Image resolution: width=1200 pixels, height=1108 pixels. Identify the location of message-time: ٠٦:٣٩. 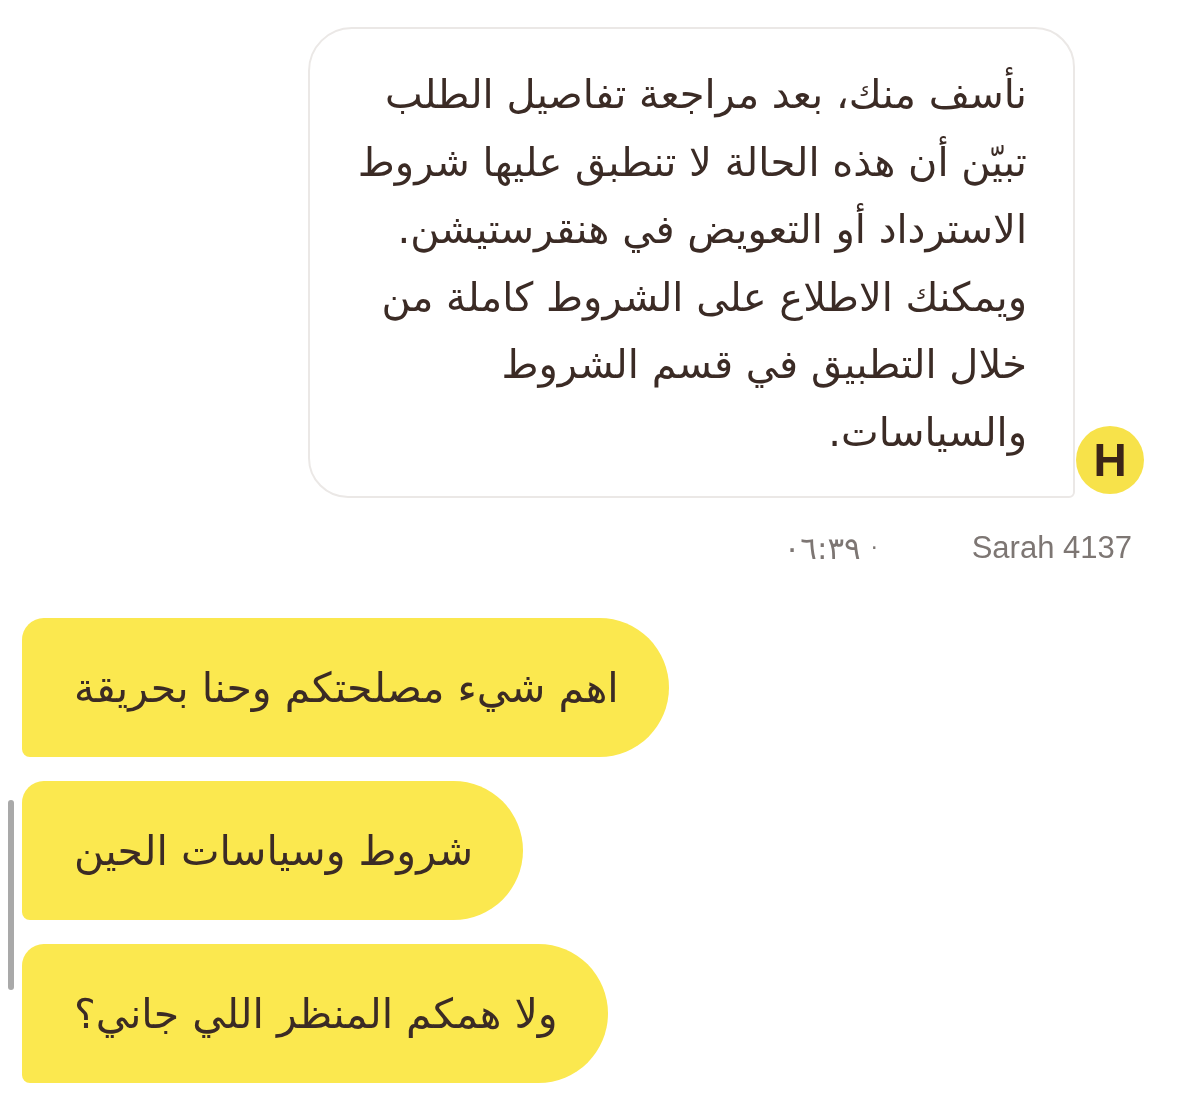
(822, 548).